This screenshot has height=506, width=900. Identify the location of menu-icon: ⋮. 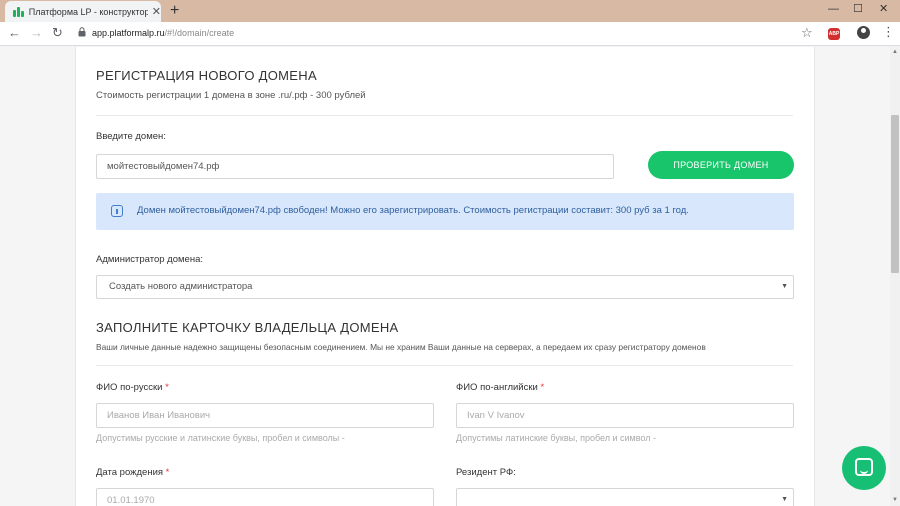
(888, 32).